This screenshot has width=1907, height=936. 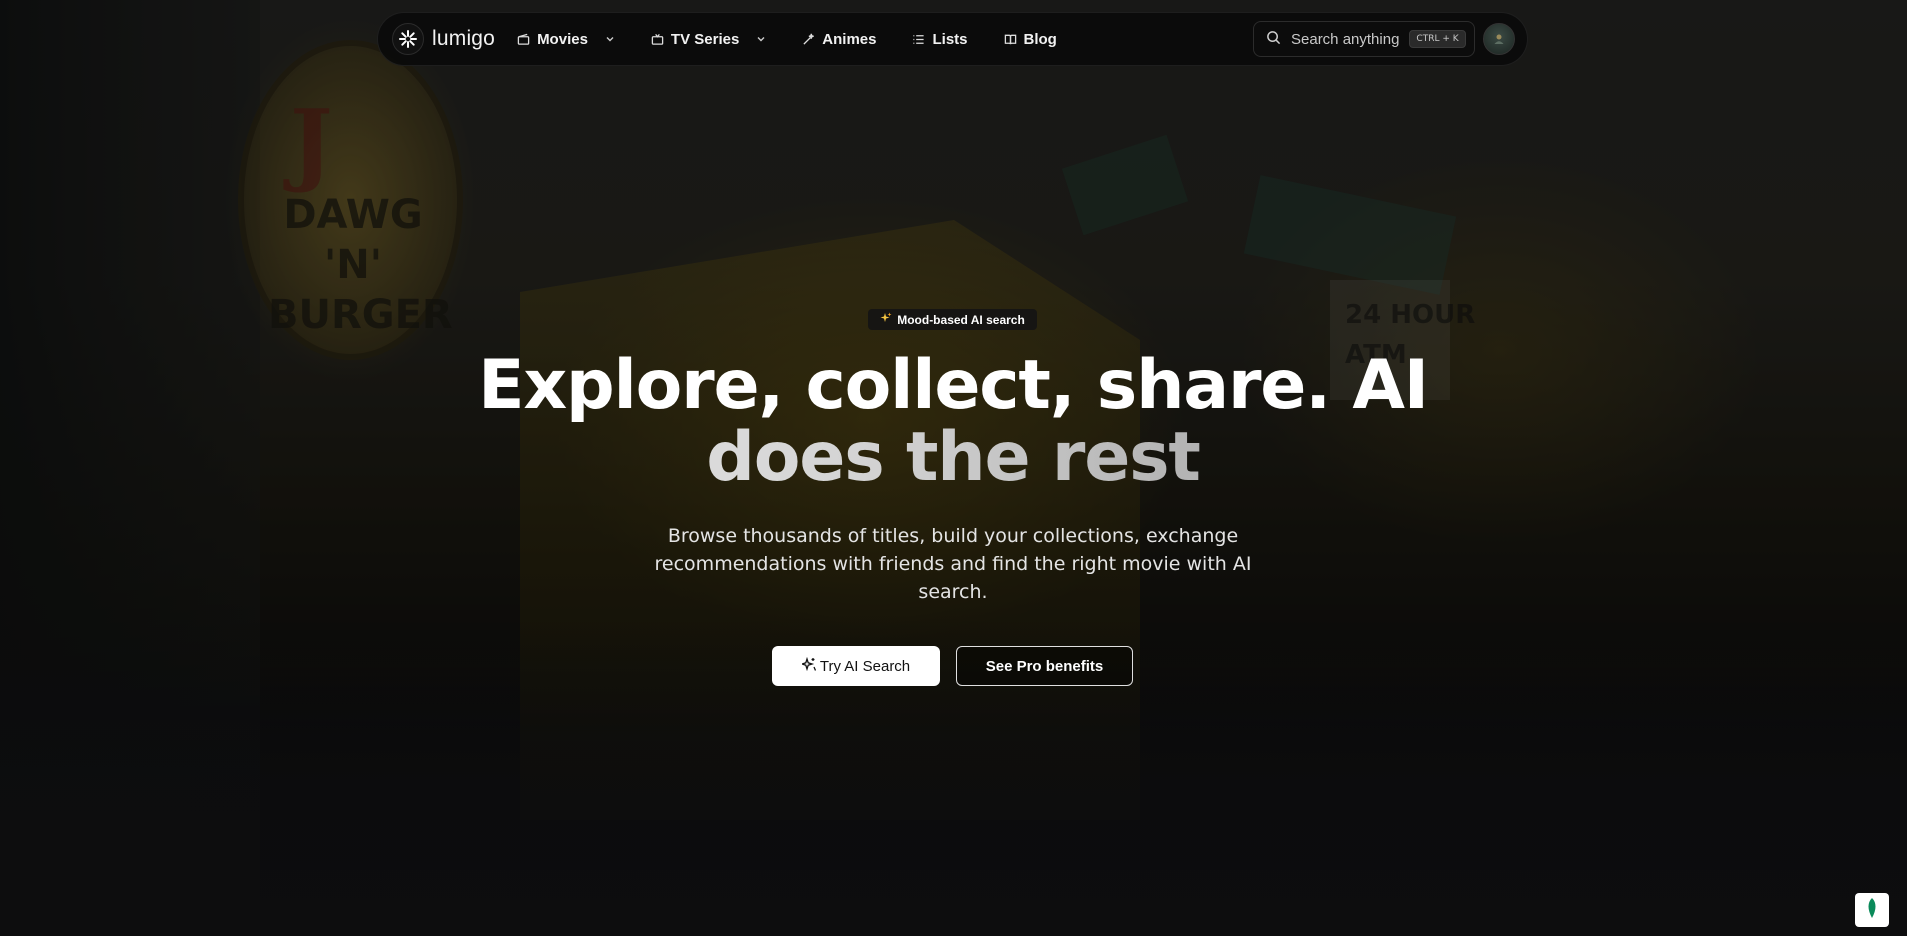 I want to click on try-ai-search-label: Try AI Search, so click(x=865, y=666).